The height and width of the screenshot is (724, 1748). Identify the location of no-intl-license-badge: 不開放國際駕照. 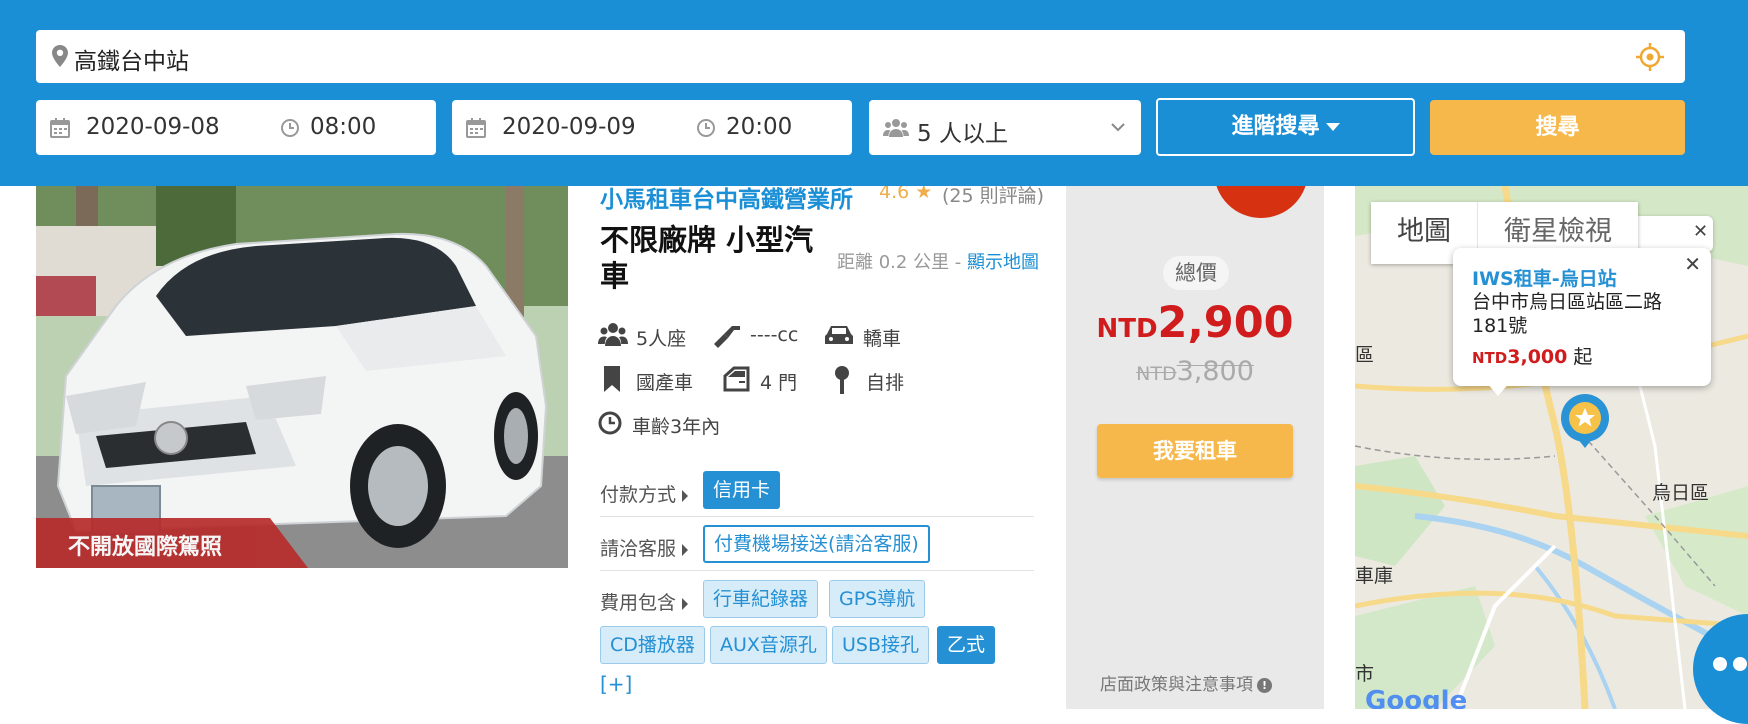
(172, 543).